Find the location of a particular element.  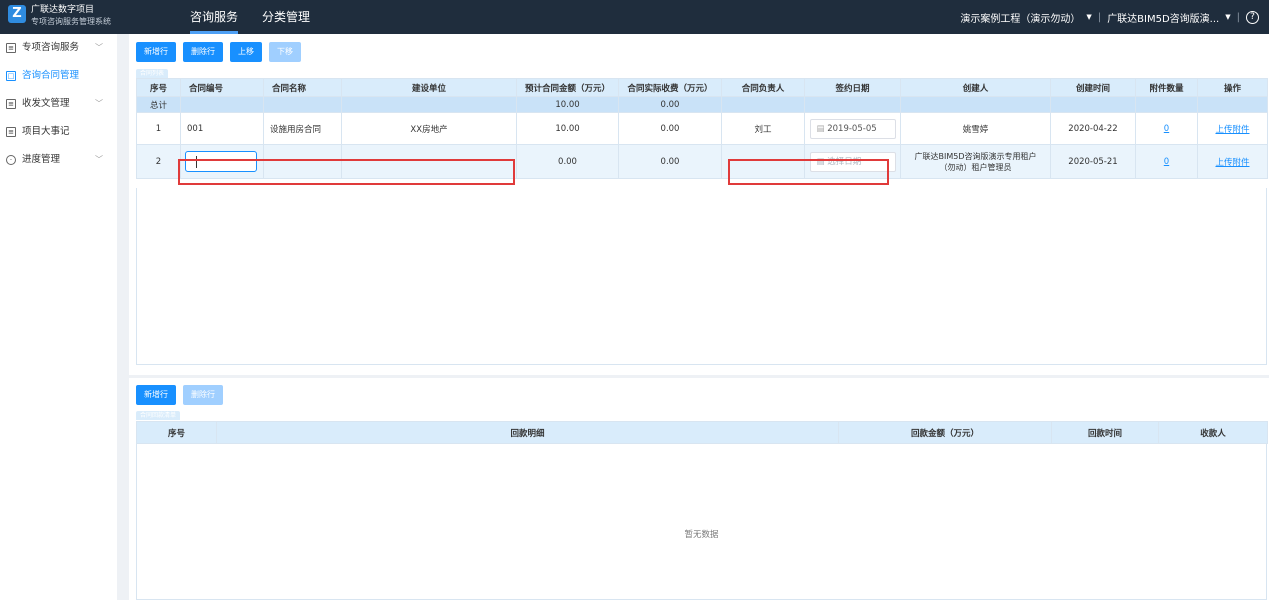

top-nav: 咨询服务 分类管理 is located at coordinates (262, 17).